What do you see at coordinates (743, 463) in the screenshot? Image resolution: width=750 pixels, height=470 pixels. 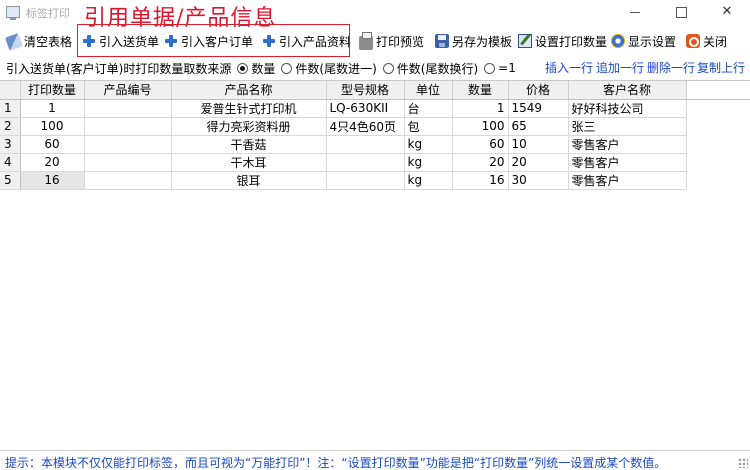 I see `resize-grip` at bounding box center [743, 463].